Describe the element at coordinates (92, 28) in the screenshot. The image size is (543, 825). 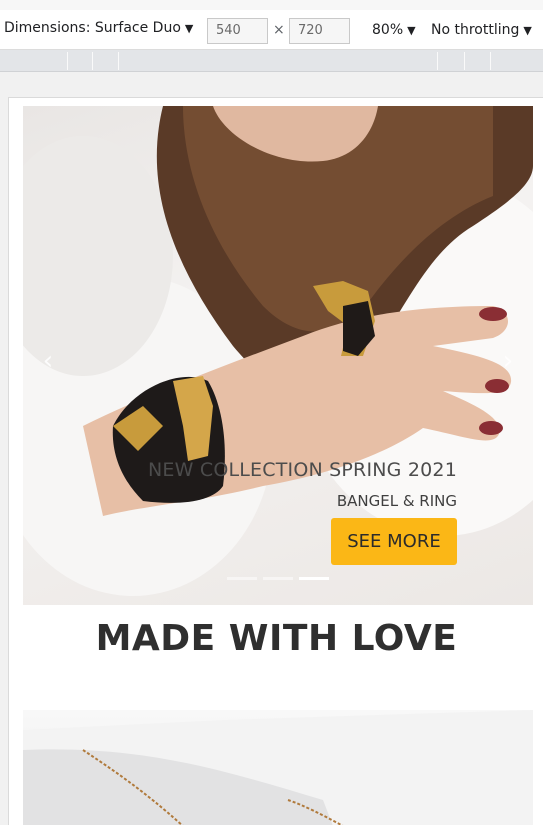
I see `device-select-label: Dimensions: Surface Duo` at that location.